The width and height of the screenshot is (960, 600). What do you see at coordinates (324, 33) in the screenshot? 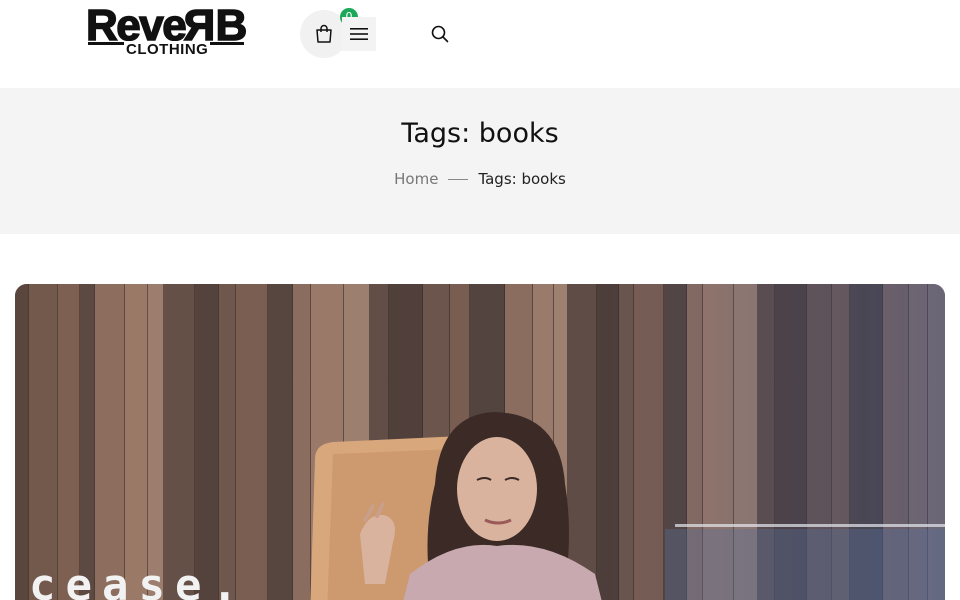
I see `shopping-bag-icon` at bounding box center [324, 33].